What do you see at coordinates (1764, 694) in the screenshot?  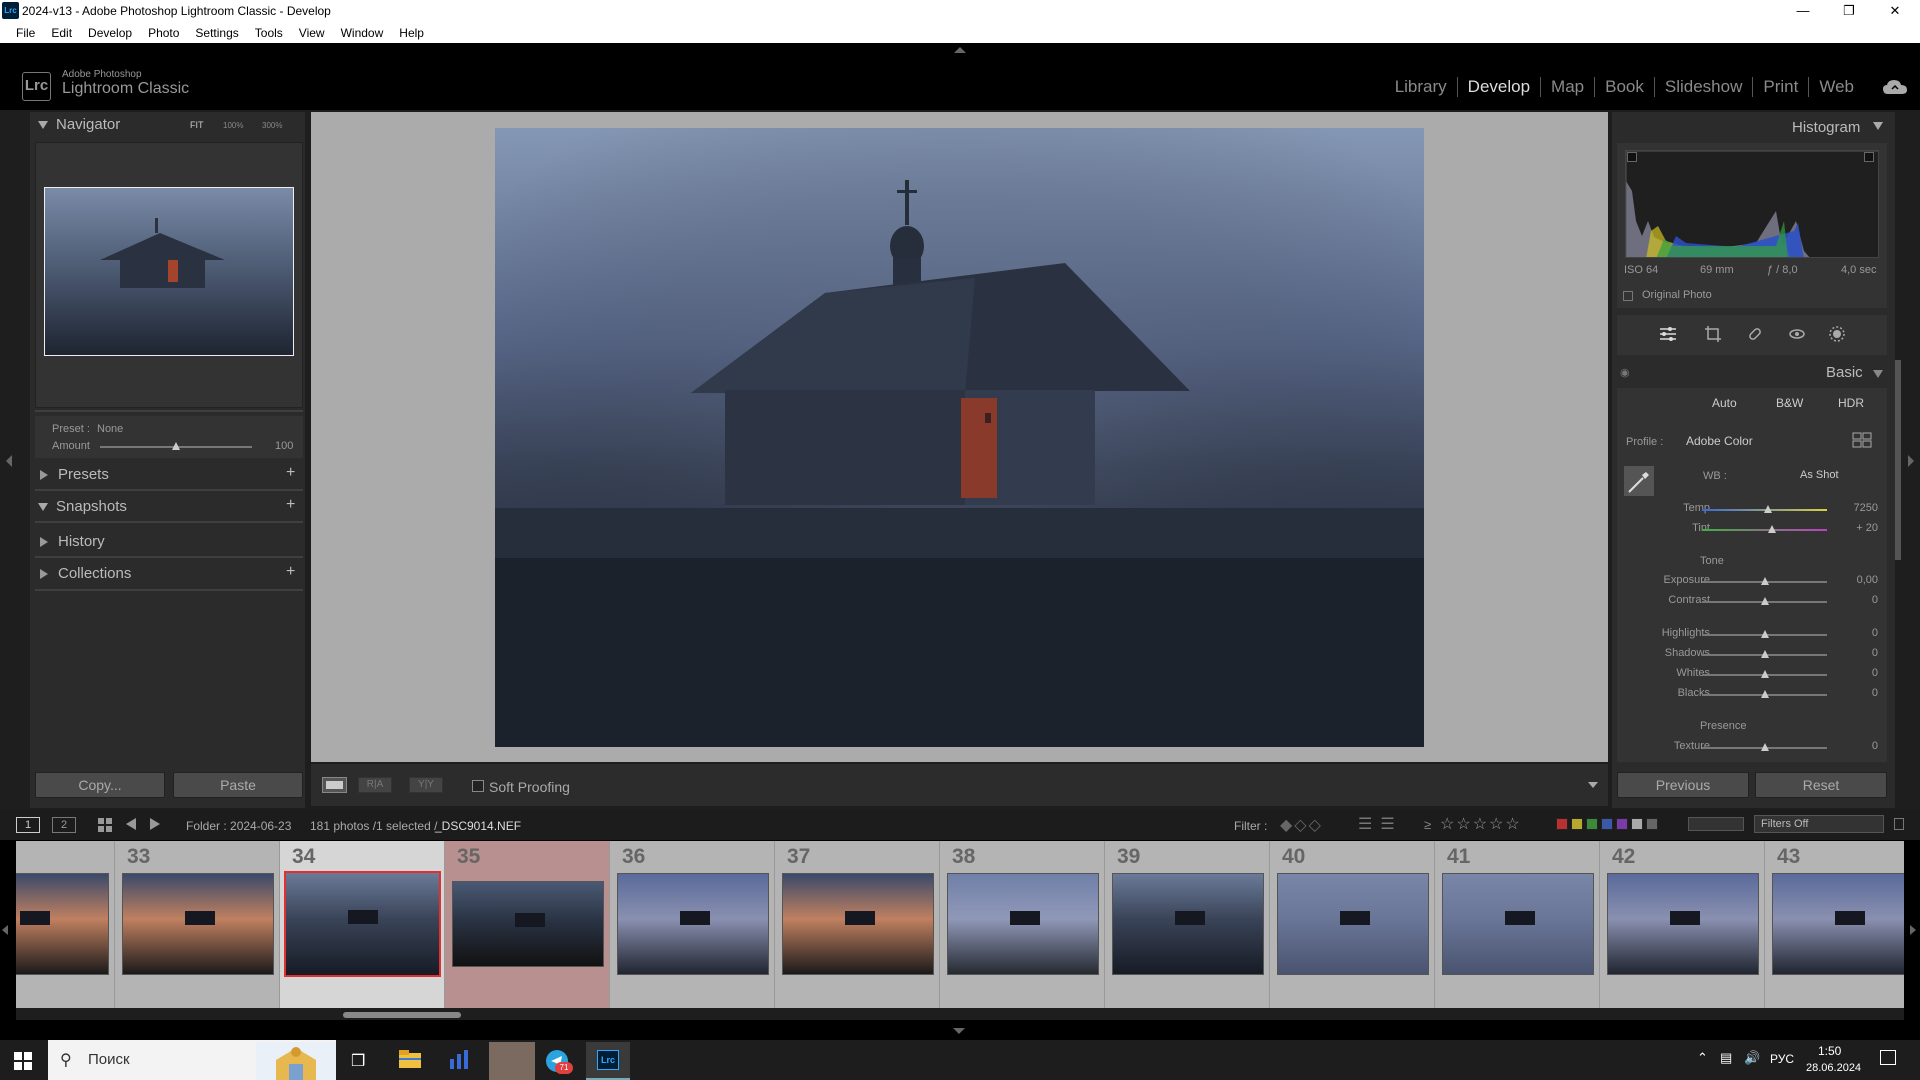 I see `blacks-slider-knob` at bounding box center [1764, 694].